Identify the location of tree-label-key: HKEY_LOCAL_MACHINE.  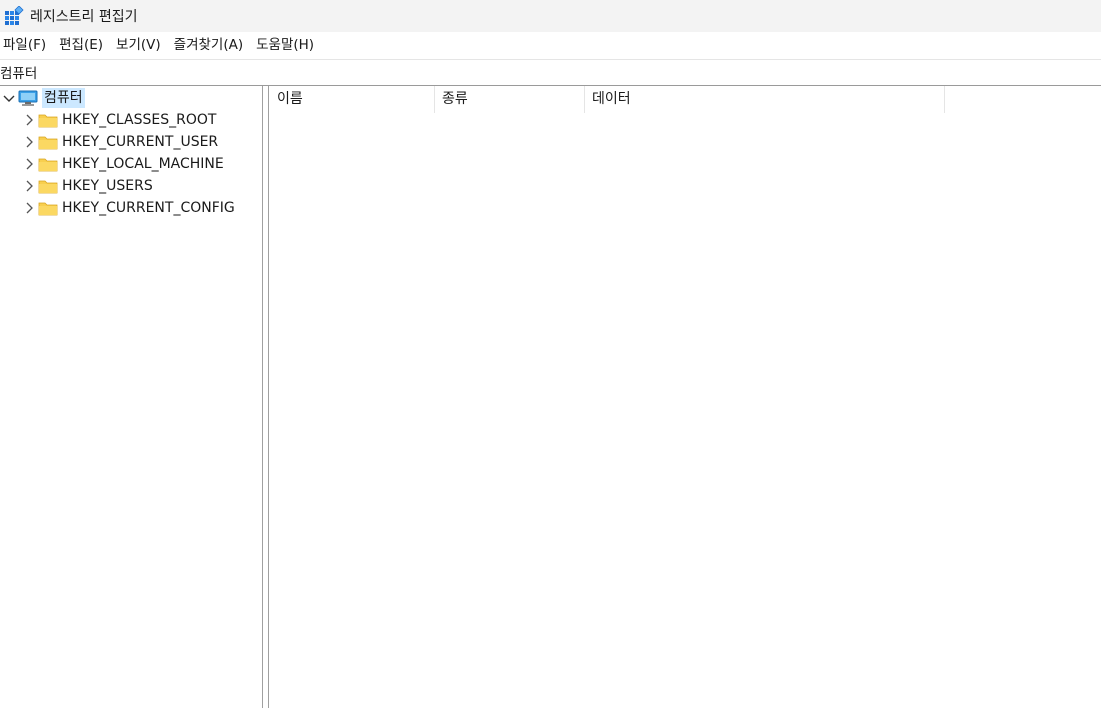
(143, 164).